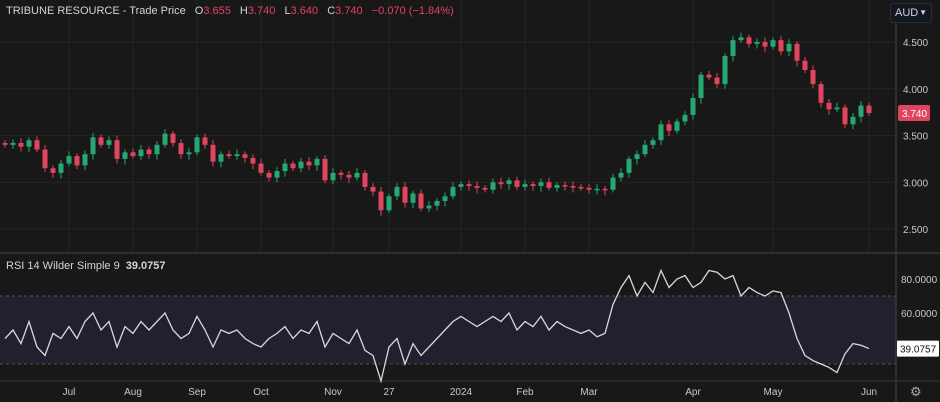  Describe the element at coordinates (915, 90) in the screenshot. I see `price-tick-label: 4.000` at that location.